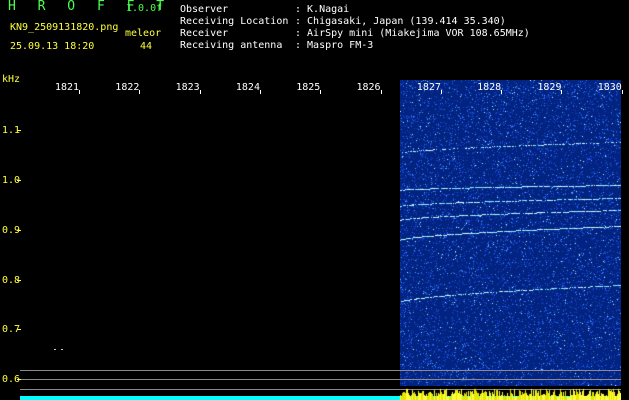 This screenshot has height=400, width=629. Describe the element at coordinates (127, 87) in the screenshot. I see `x-tick-label: 1822` at that location.